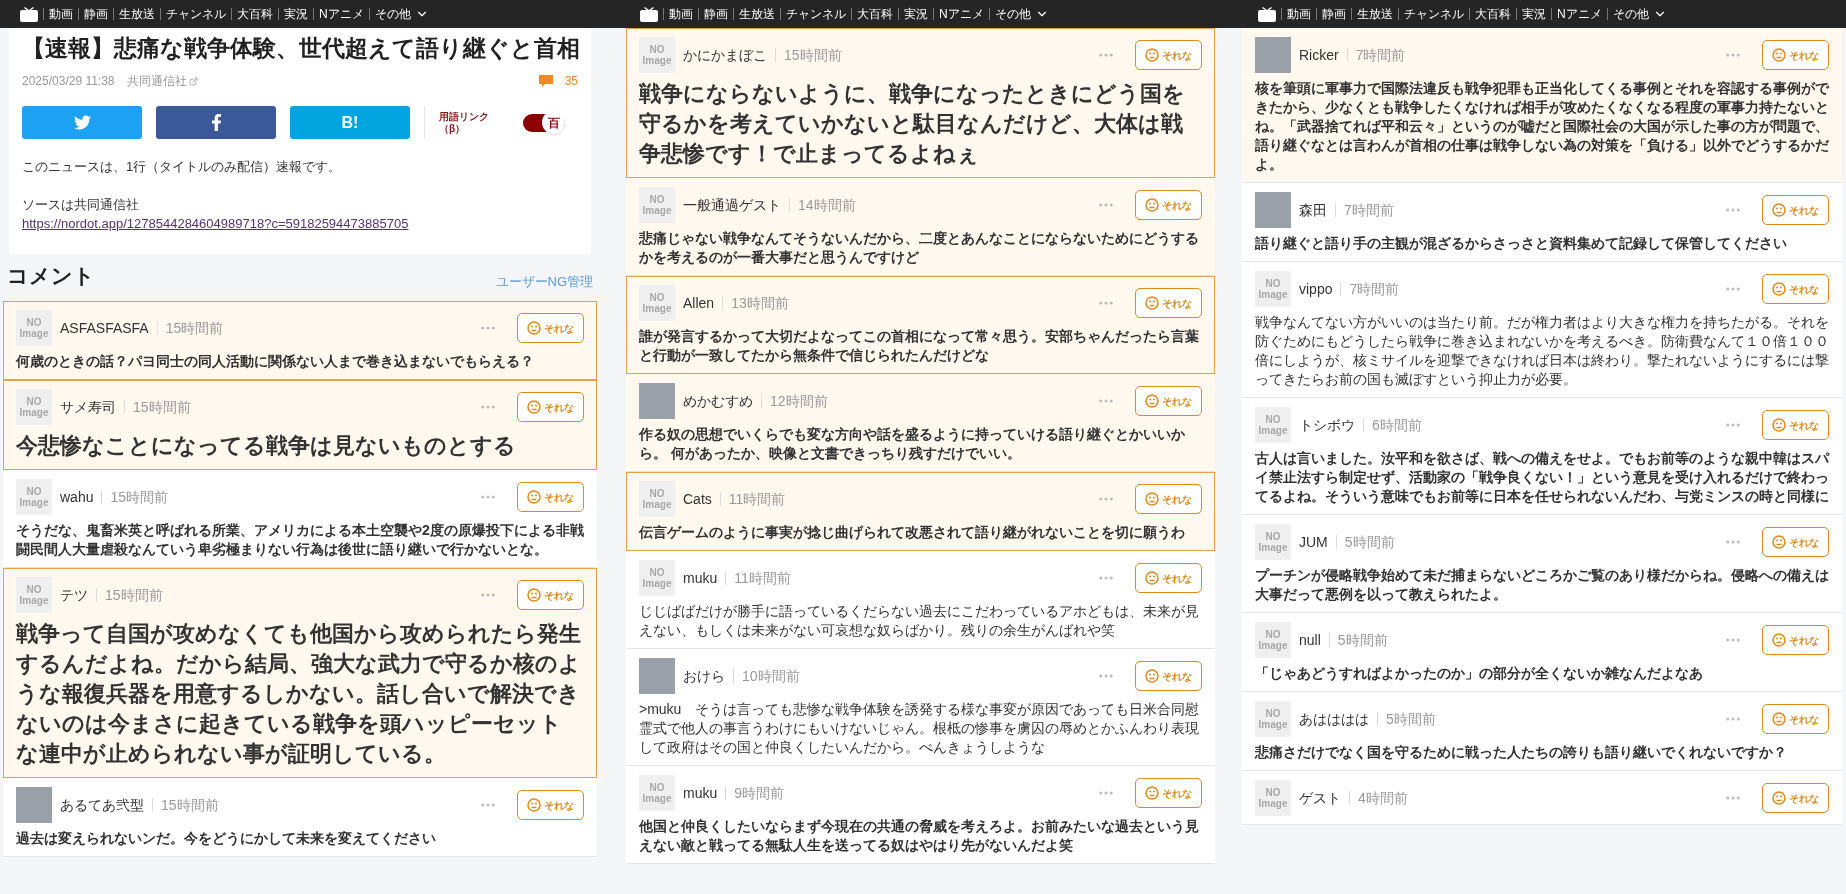 The image size is (1846, 894). I want to click on comment-text: 作る奴の思想でいくらでも変な方向や話を盛るように持っていける語り継ぐとかいいから。 何があったか、映像と文書できっちり残すだけでいい。, so click(912, 444).